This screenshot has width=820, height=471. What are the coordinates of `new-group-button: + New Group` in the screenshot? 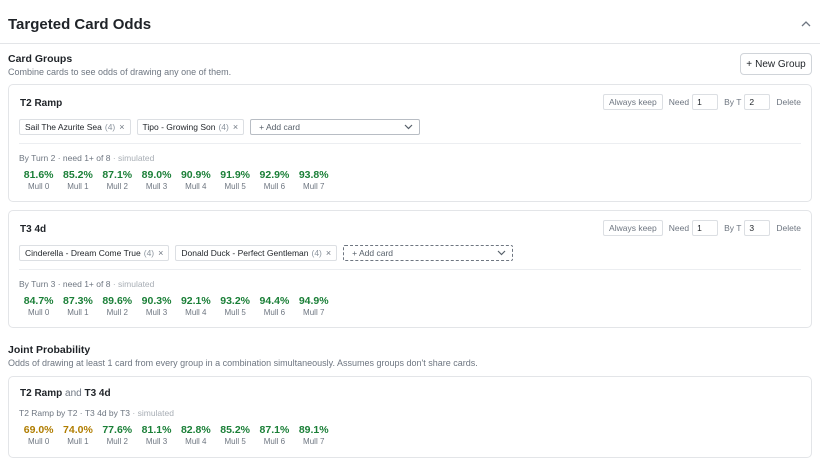 It's located at (776, 64).